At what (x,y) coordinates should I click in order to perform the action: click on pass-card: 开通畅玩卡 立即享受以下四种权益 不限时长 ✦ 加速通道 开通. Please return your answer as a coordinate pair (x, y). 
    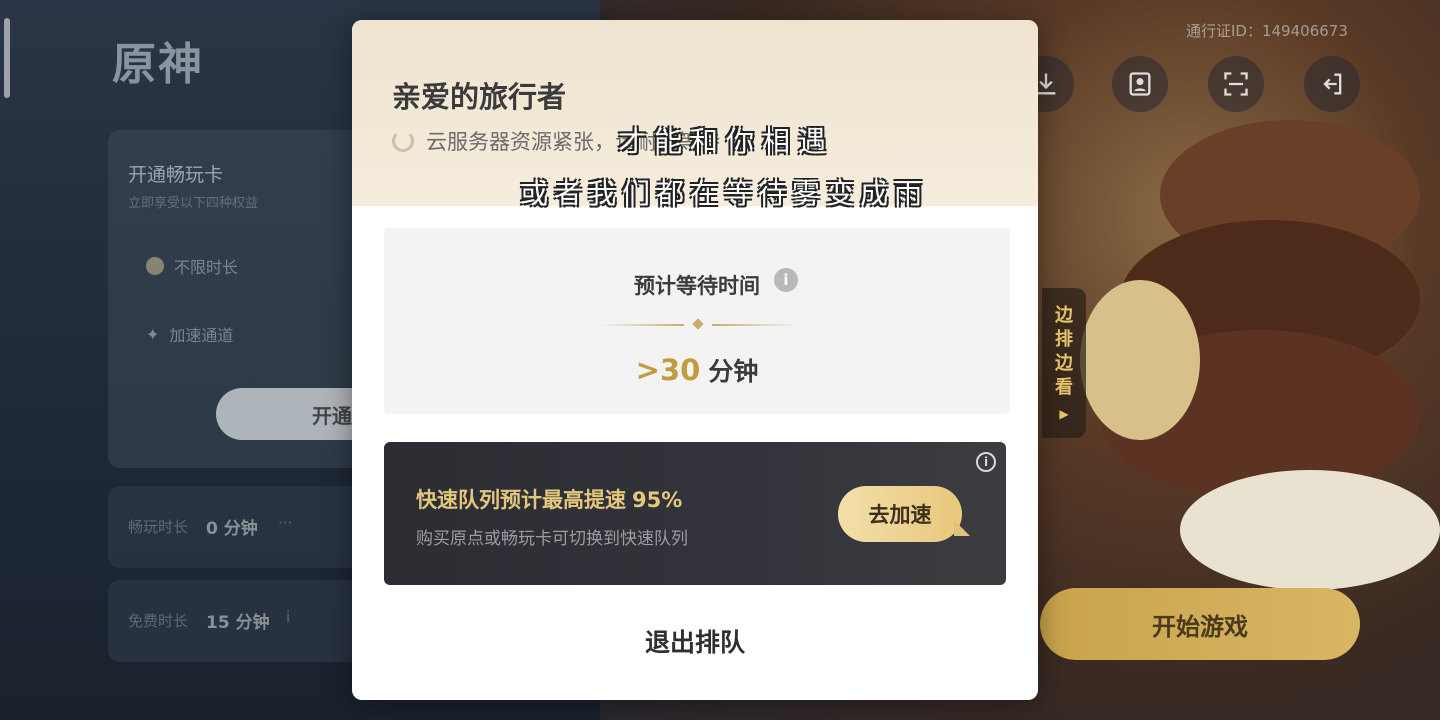
    Looking at the image, I should click on (262, 299).